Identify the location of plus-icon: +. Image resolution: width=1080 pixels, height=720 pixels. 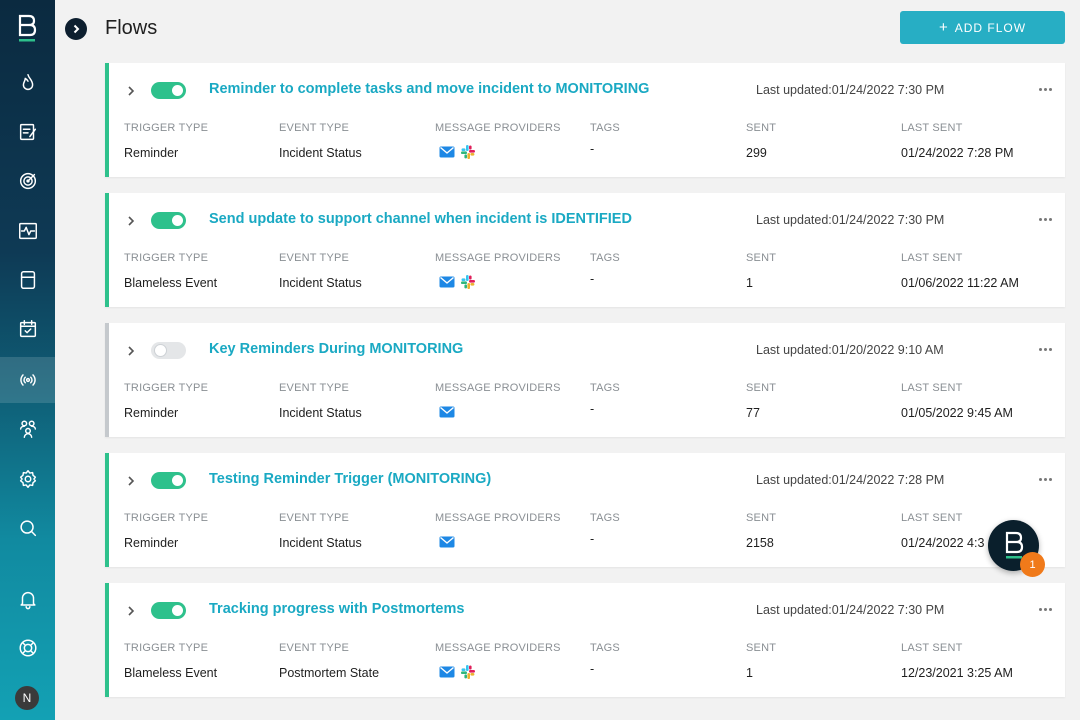
(943, 27).